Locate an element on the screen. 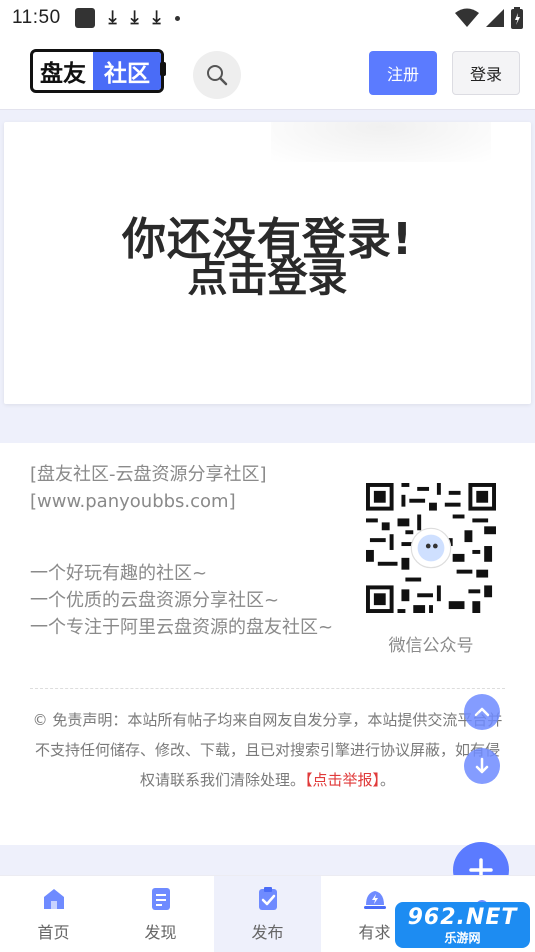 The height and width of the screenshot is (952, 535). status-bar: 11:50 ⤓ ⤓ ⤓ is located at coordinates (267, 18).